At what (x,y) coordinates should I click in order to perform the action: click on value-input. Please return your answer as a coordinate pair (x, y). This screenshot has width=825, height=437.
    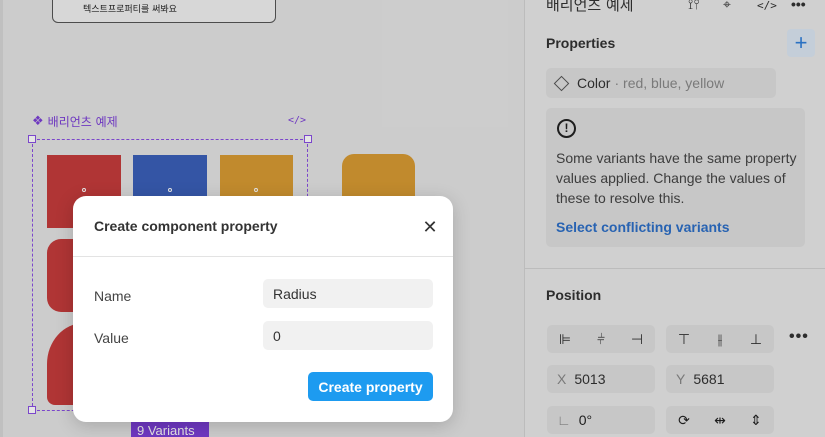
    Looking at the image, I should click on (348, 335).